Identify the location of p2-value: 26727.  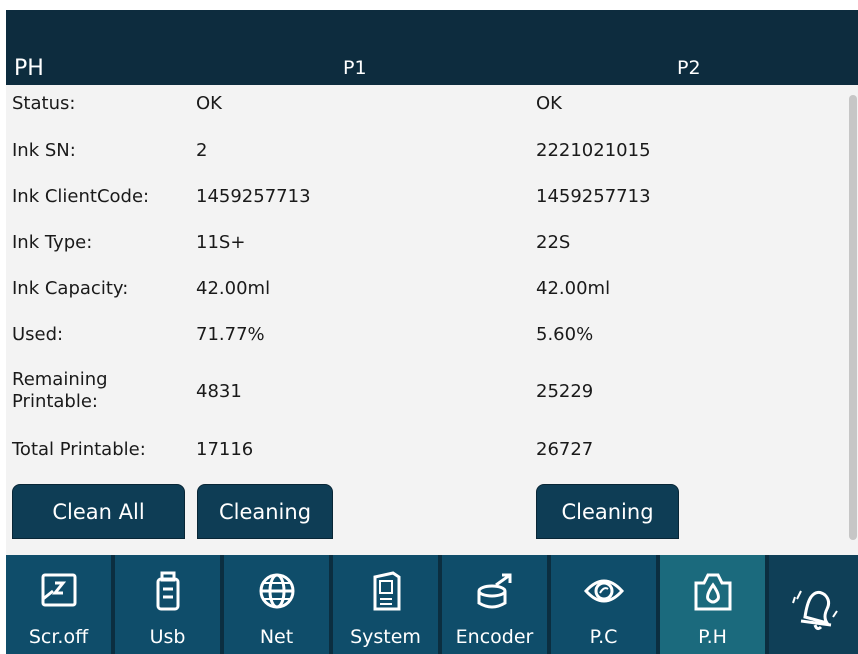
(565, 449).